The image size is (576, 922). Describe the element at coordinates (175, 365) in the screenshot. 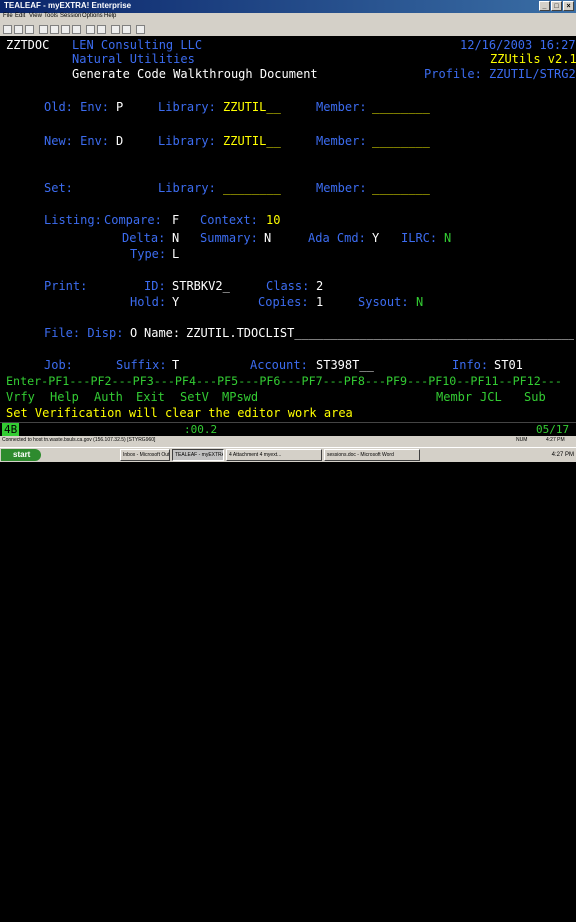

I see `suffix-field: T` at that location.